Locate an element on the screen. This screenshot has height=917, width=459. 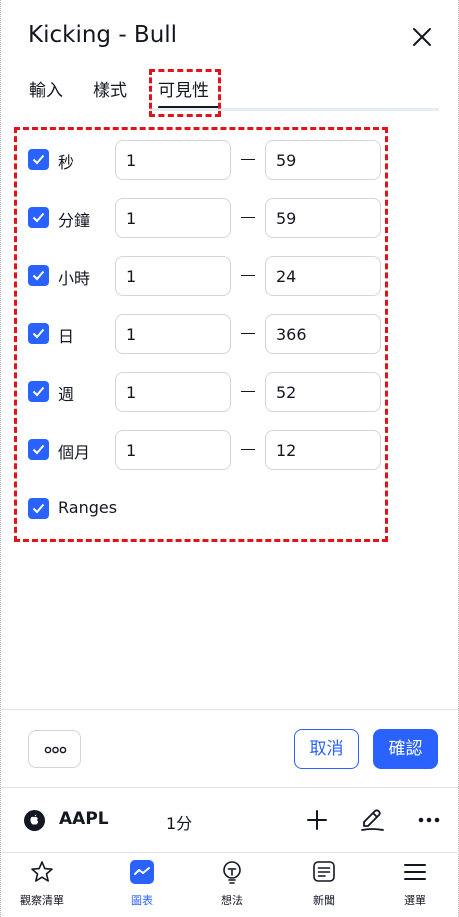
visibility-row-hours: 小時 1 24 is located at coordinates (208, 276).